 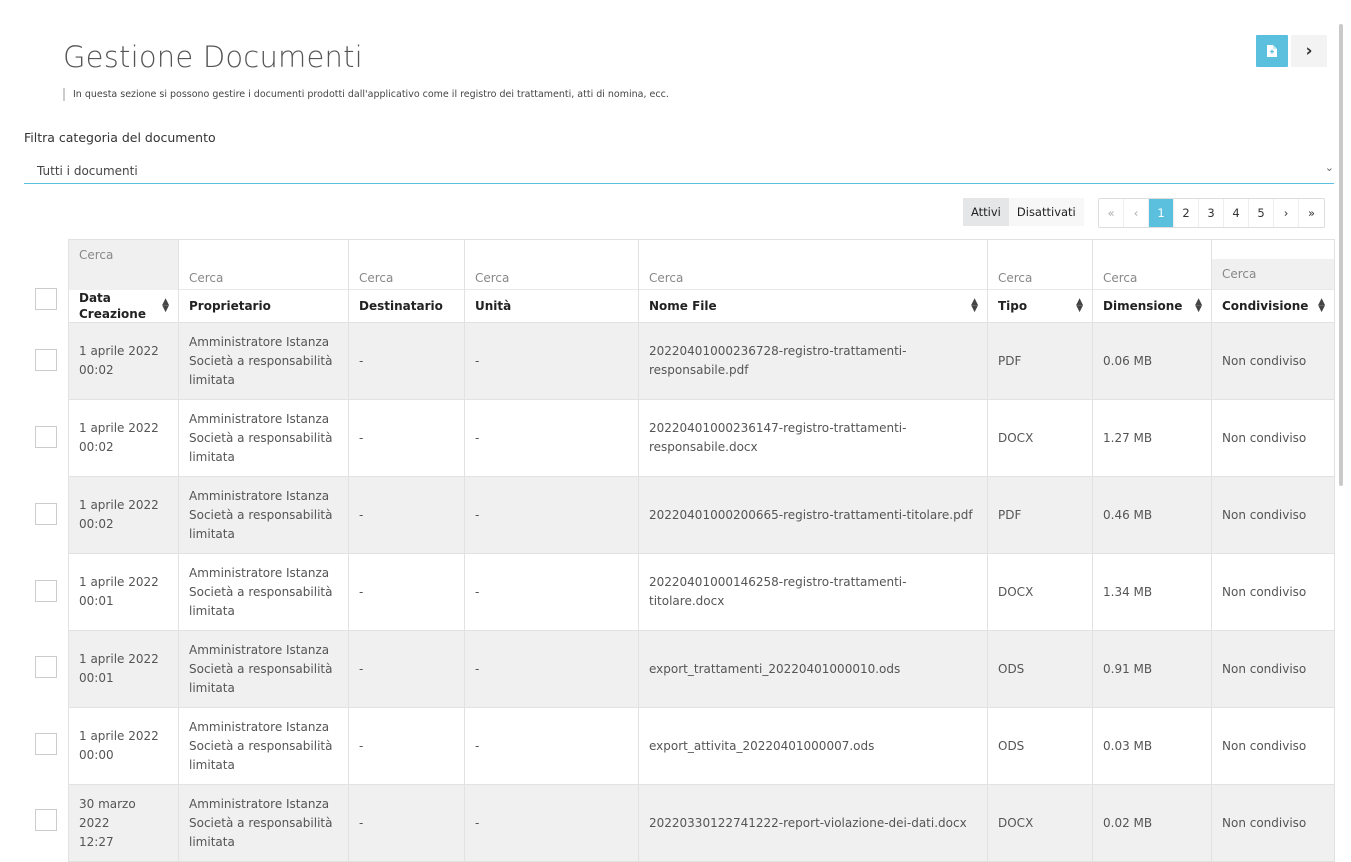 I want to click on cell-date: 1 aprile 2022 00:00, so click(x=123, y=746).